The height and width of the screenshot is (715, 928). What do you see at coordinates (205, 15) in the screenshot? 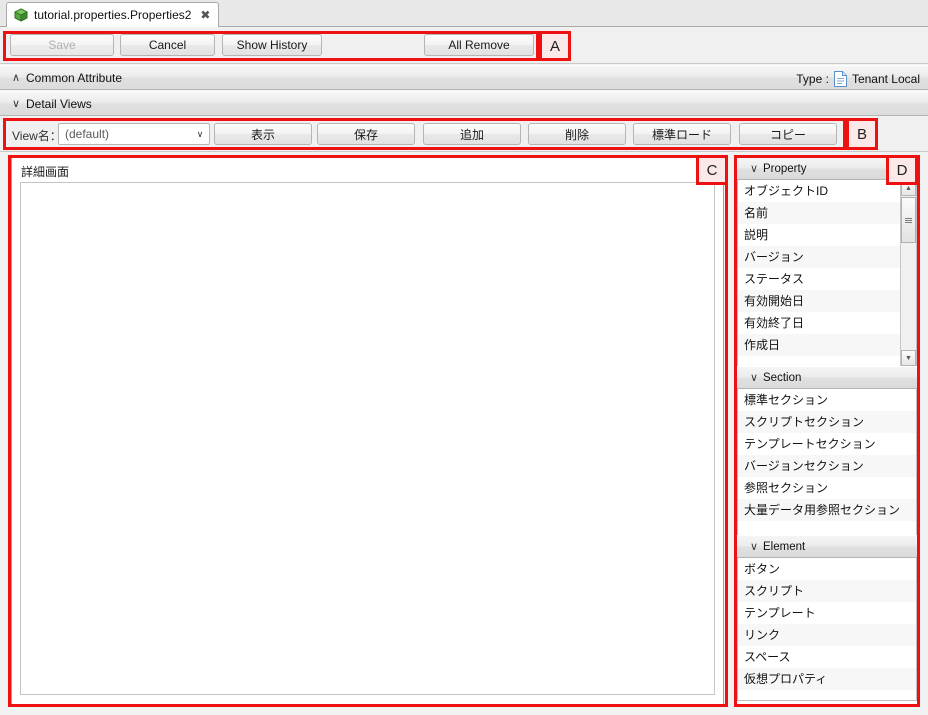
I see `close-icon: ✖` at bounding box center [205, 15].